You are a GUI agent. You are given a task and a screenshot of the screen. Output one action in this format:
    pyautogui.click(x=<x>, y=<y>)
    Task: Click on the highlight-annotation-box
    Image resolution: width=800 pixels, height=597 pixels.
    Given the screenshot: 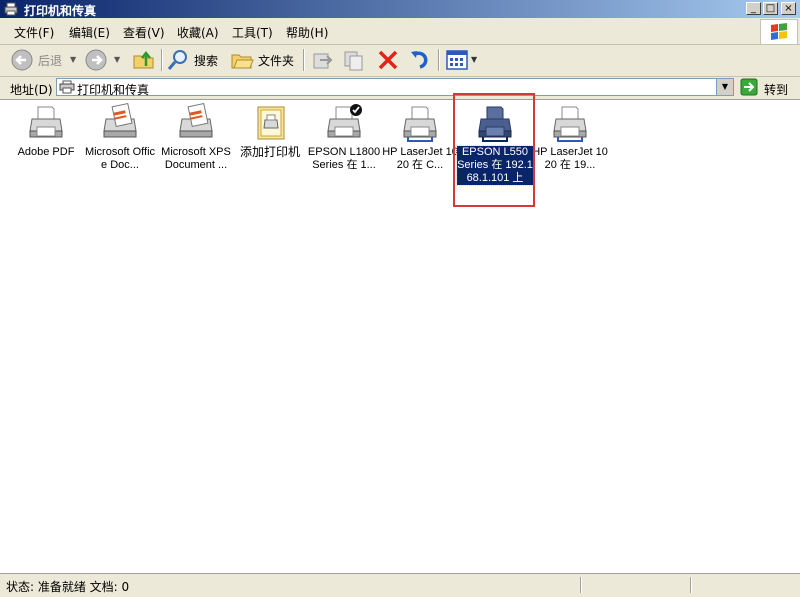 What is the action you would take?
    pyautogui.click(x=494, y=150)
    